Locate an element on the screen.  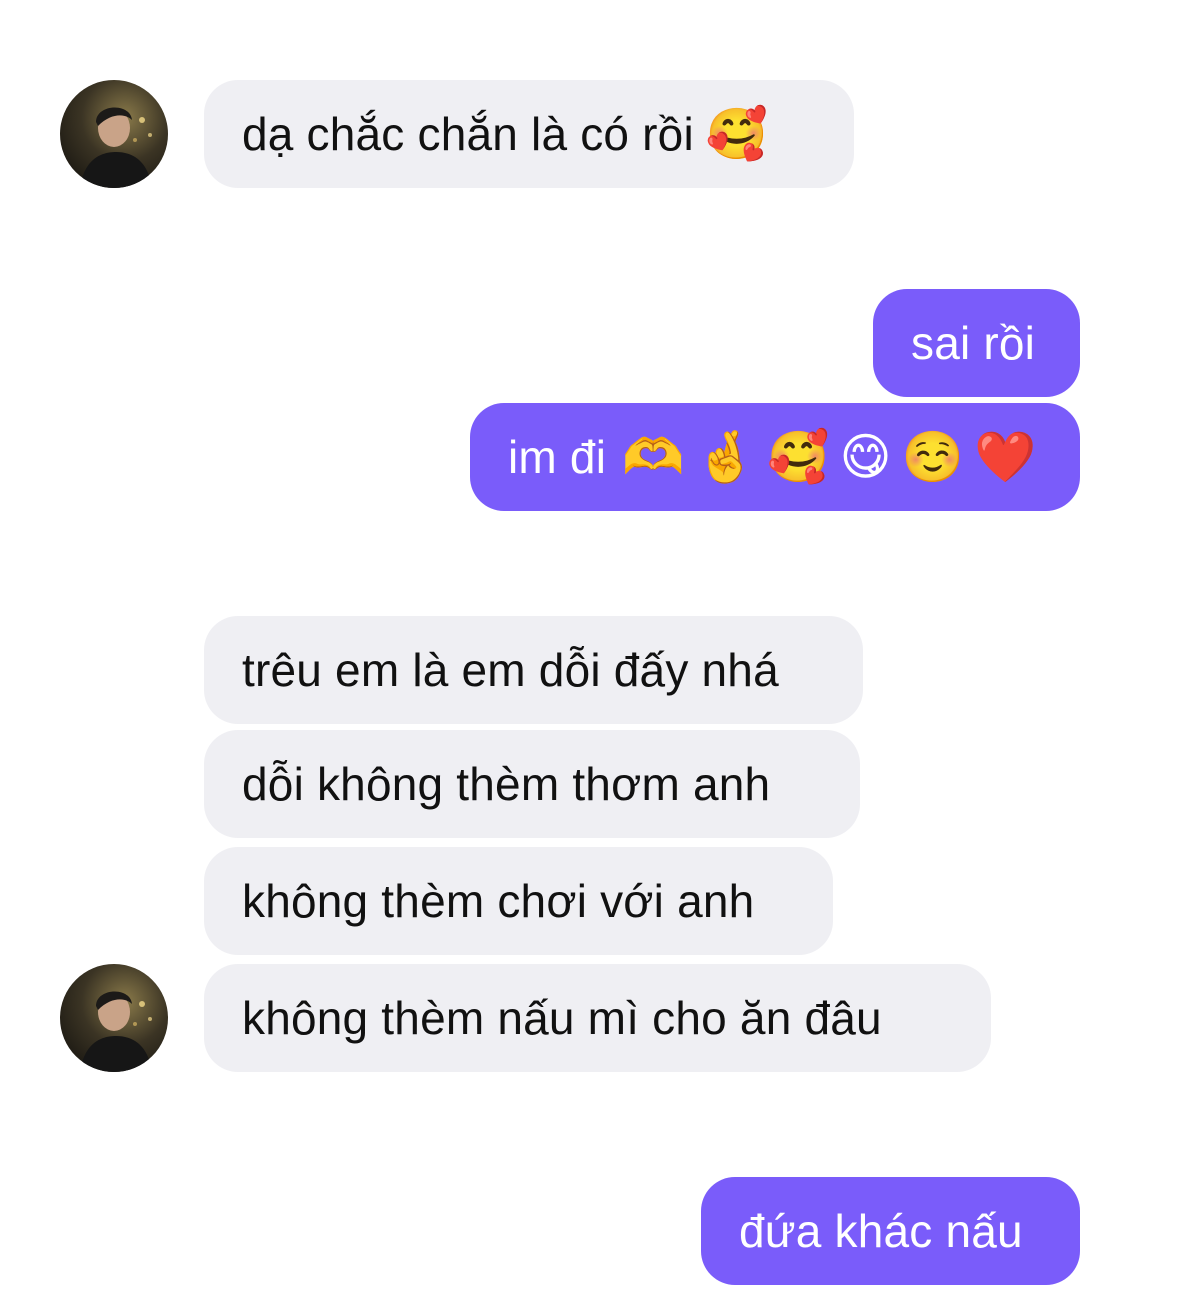
outgoing-message-bubble: đứa khác nấu is located at coordinates (890, 1231).